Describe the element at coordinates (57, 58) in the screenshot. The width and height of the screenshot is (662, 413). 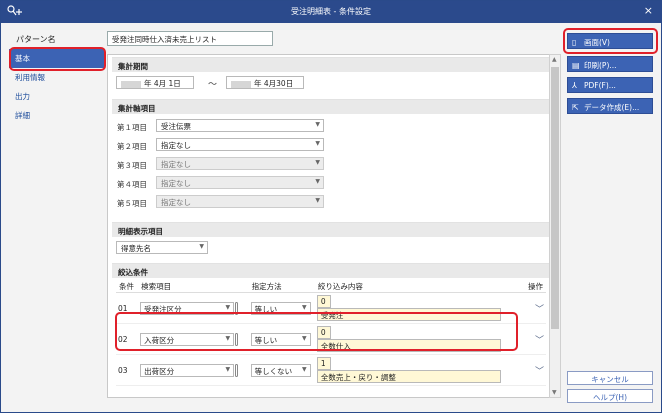
I see `sidebar-item-basic: 基本` at that location.